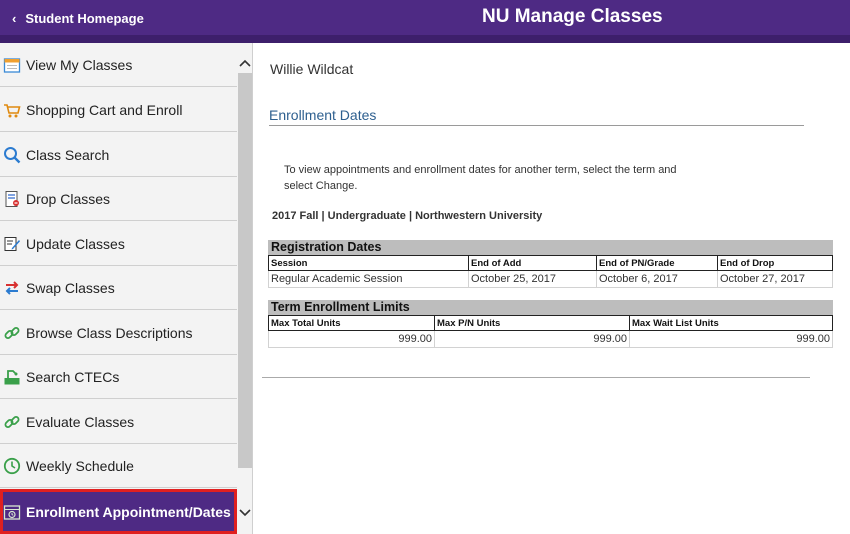 The height and width of the screenshot is (534, 850). I want to click on sidebar-item-drop-classes: Drop Classes, so click(118, 199).